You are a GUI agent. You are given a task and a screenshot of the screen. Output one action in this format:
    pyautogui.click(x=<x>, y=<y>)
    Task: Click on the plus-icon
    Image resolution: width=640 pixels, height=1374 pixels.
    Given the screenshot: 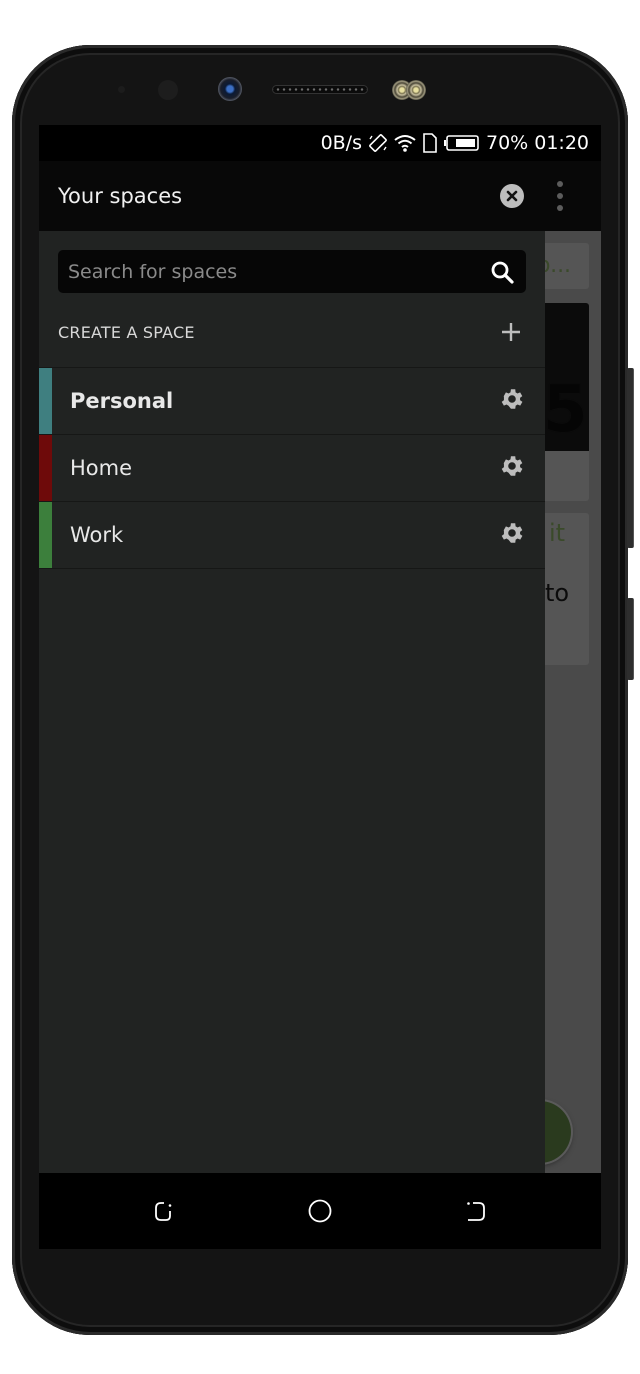 What is the action you would take?
    pyautogui.click(x=511, y=332)
    